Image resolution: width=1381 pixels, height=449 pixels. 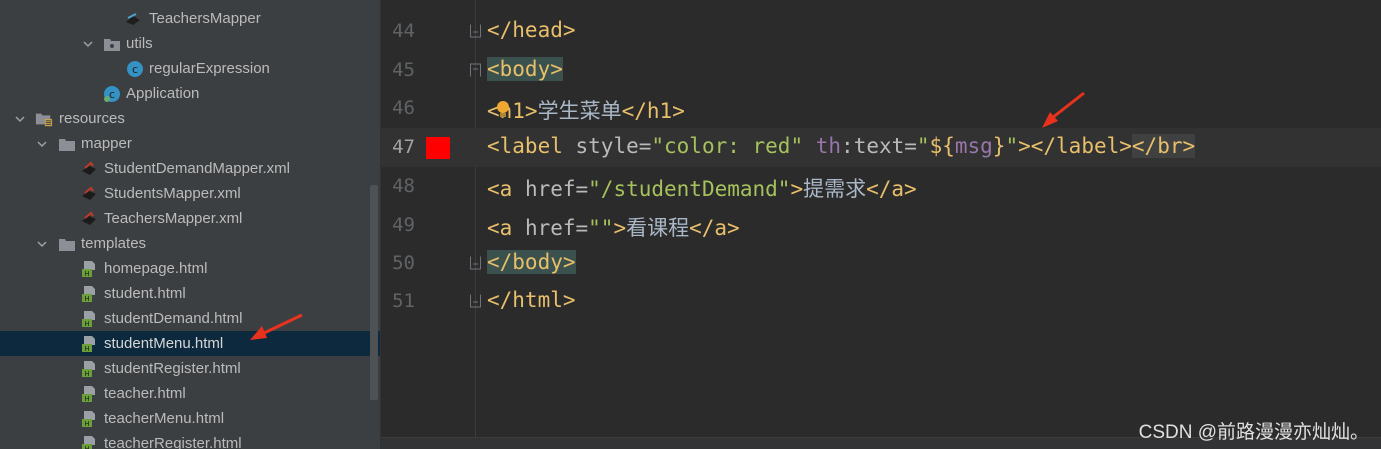 What do you see at coordinates (173, 218) in the screenshot?
I see `tree-item-label: TeachersMapper.xml` at bounding box center [173, 218].